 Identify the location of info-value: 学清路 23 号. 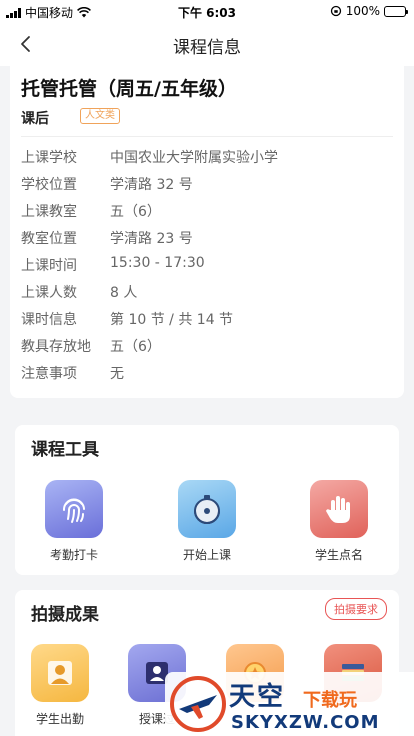
(151, 239).